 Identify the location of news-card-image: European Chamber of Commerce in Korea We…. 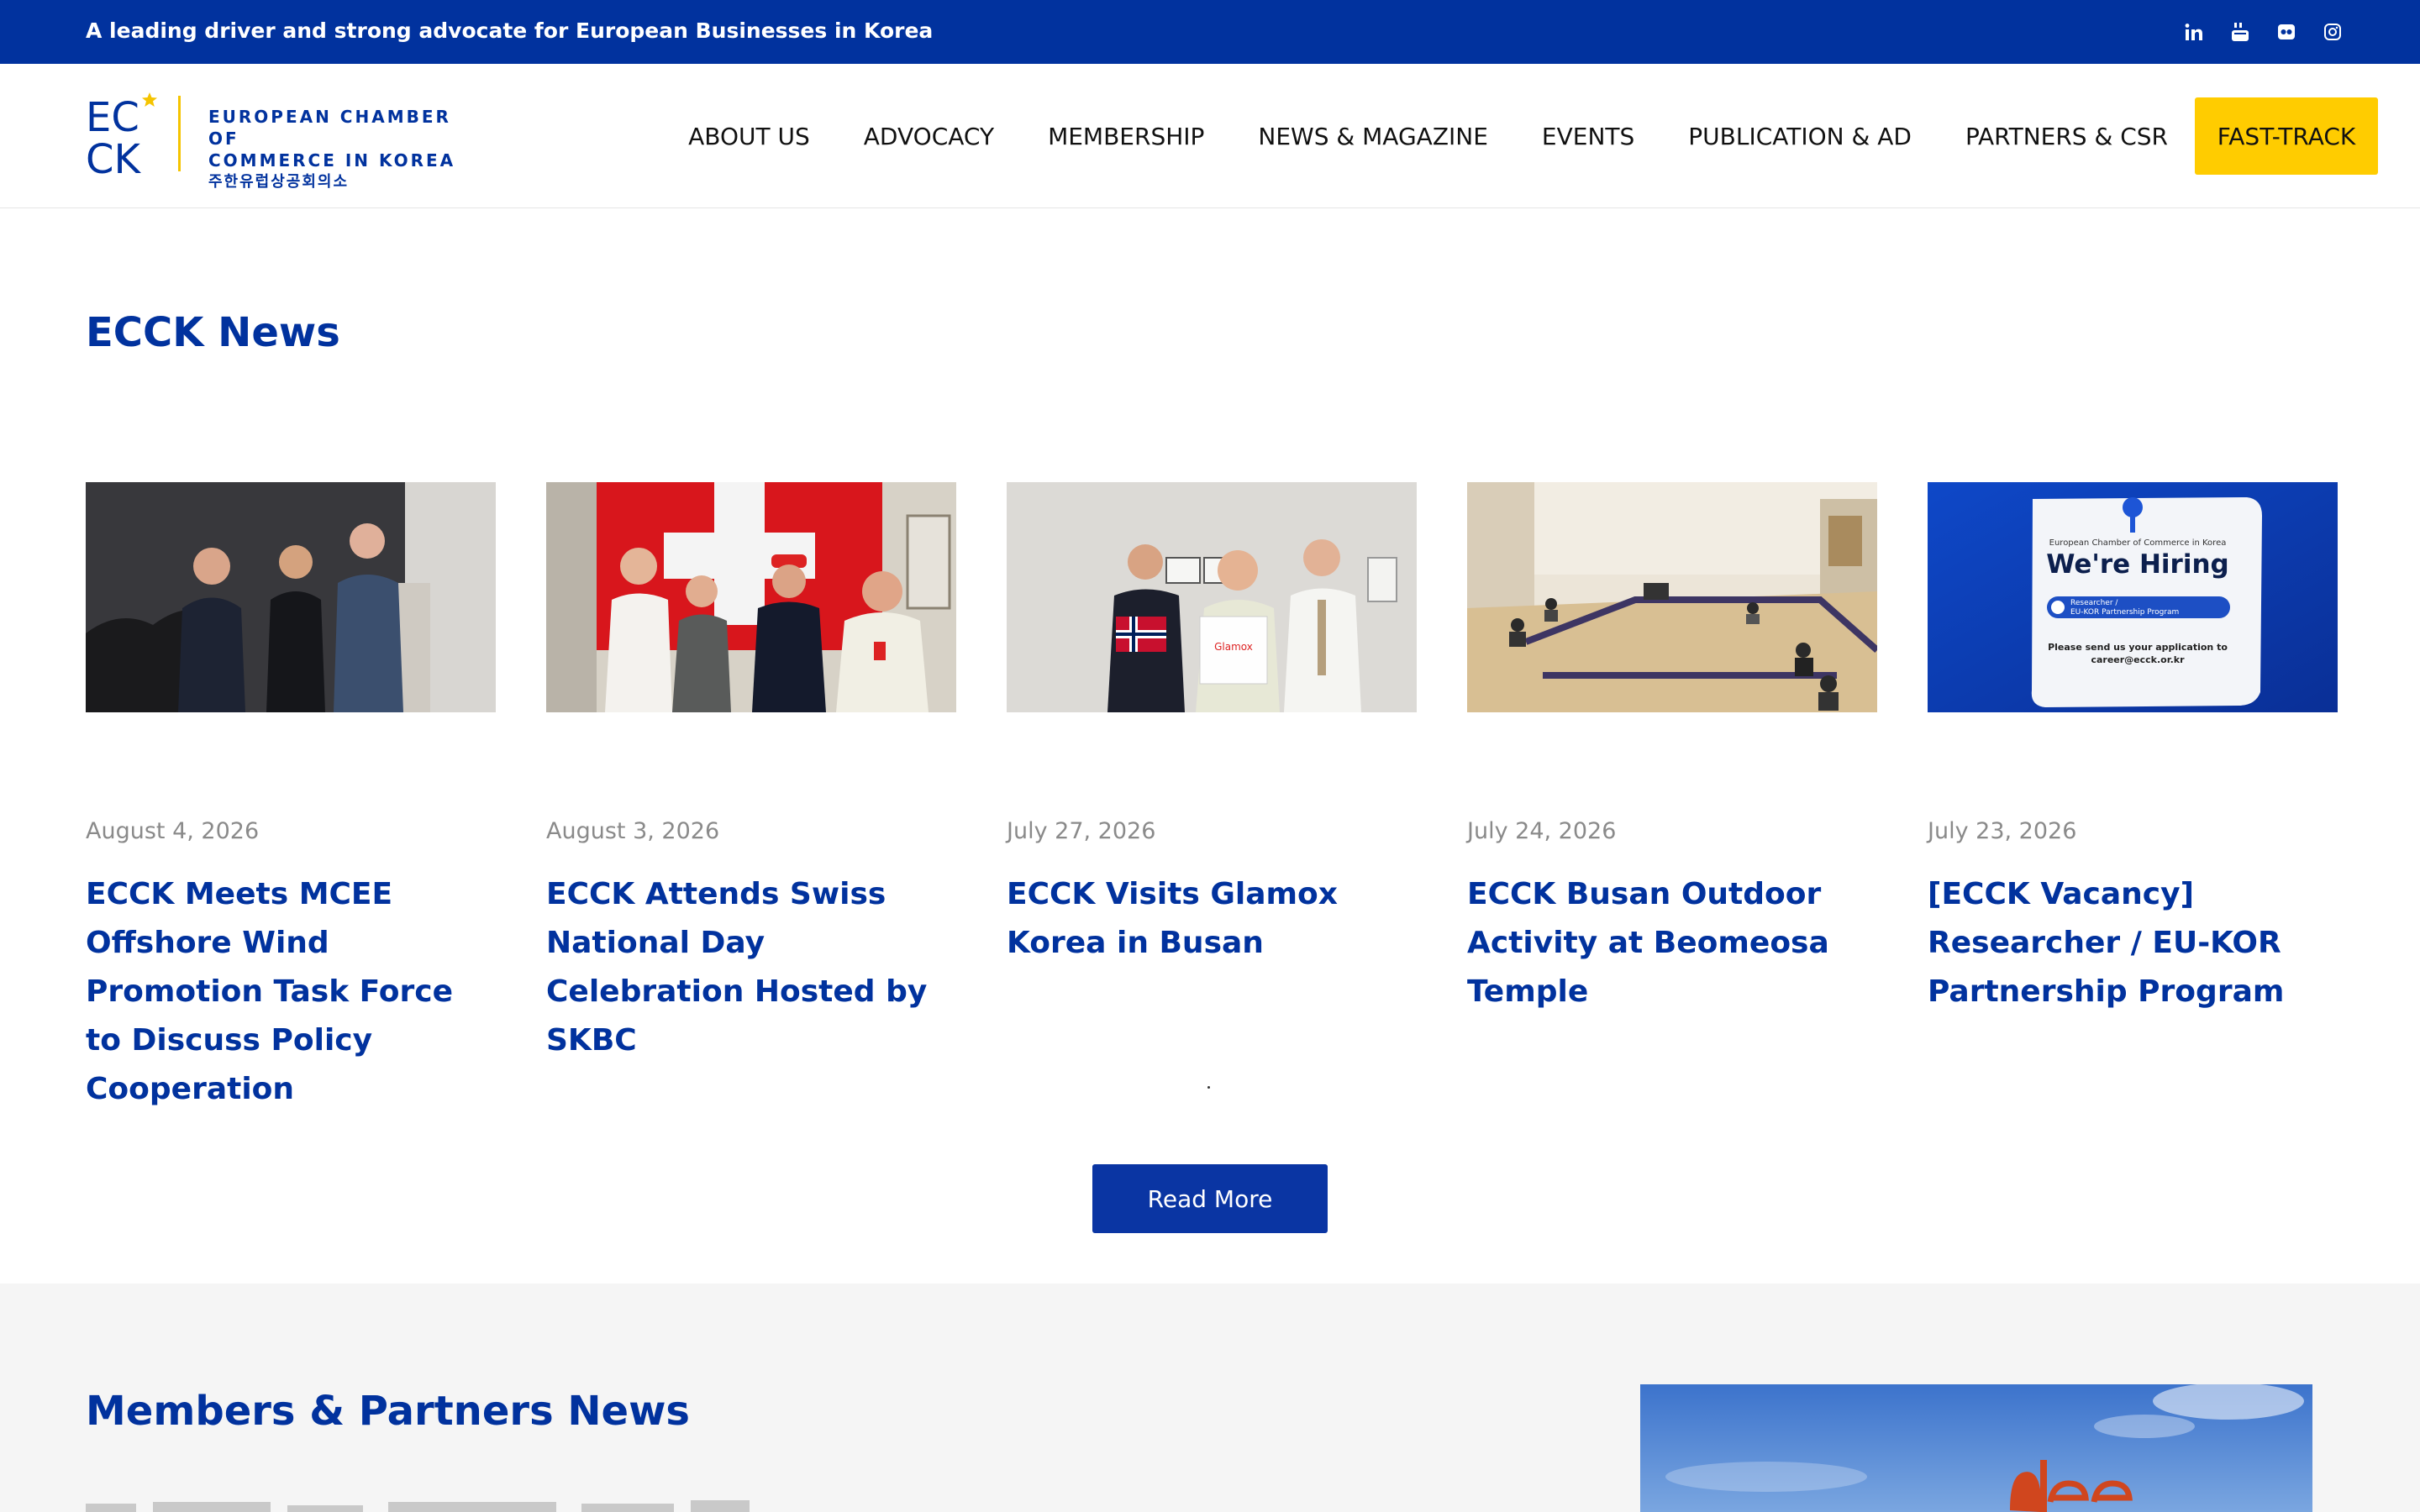
(2133, 597).